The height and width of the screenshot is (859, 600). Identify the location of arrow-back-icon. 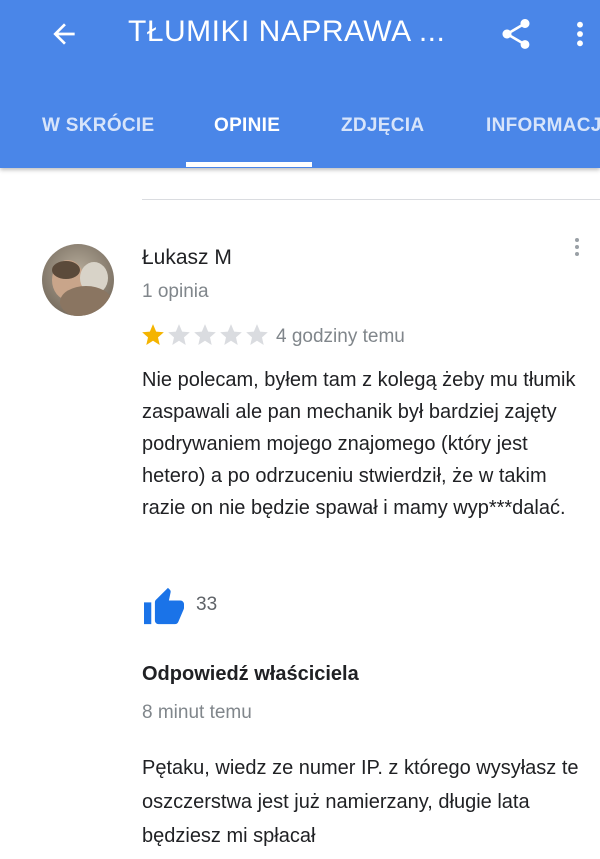
(64, 34).